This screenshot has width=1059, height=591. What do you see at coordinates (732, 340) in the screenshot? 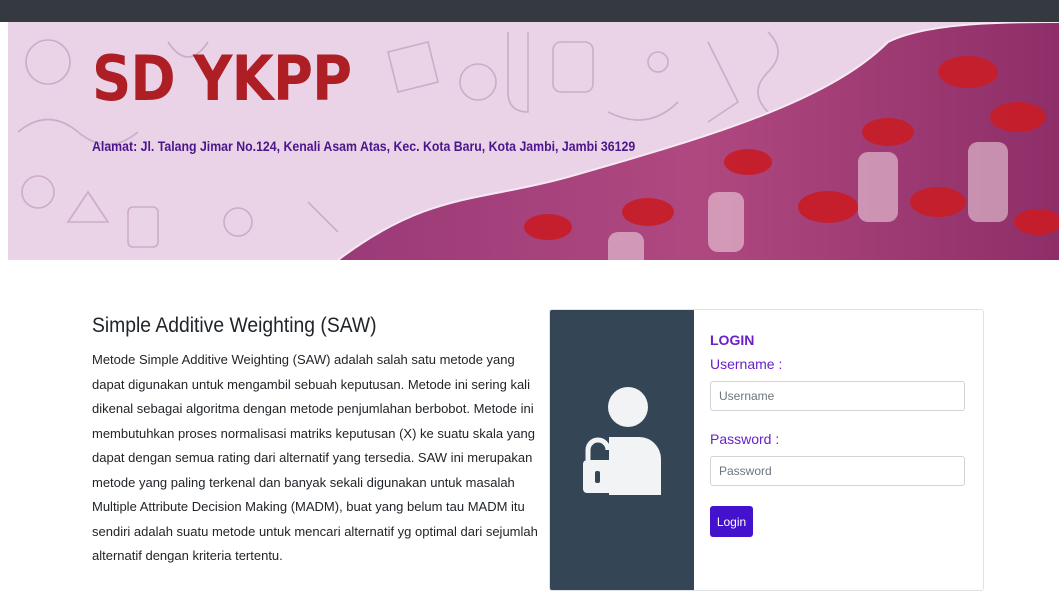
I see `login-title: LOGIN` at bounding box center [732, 340].